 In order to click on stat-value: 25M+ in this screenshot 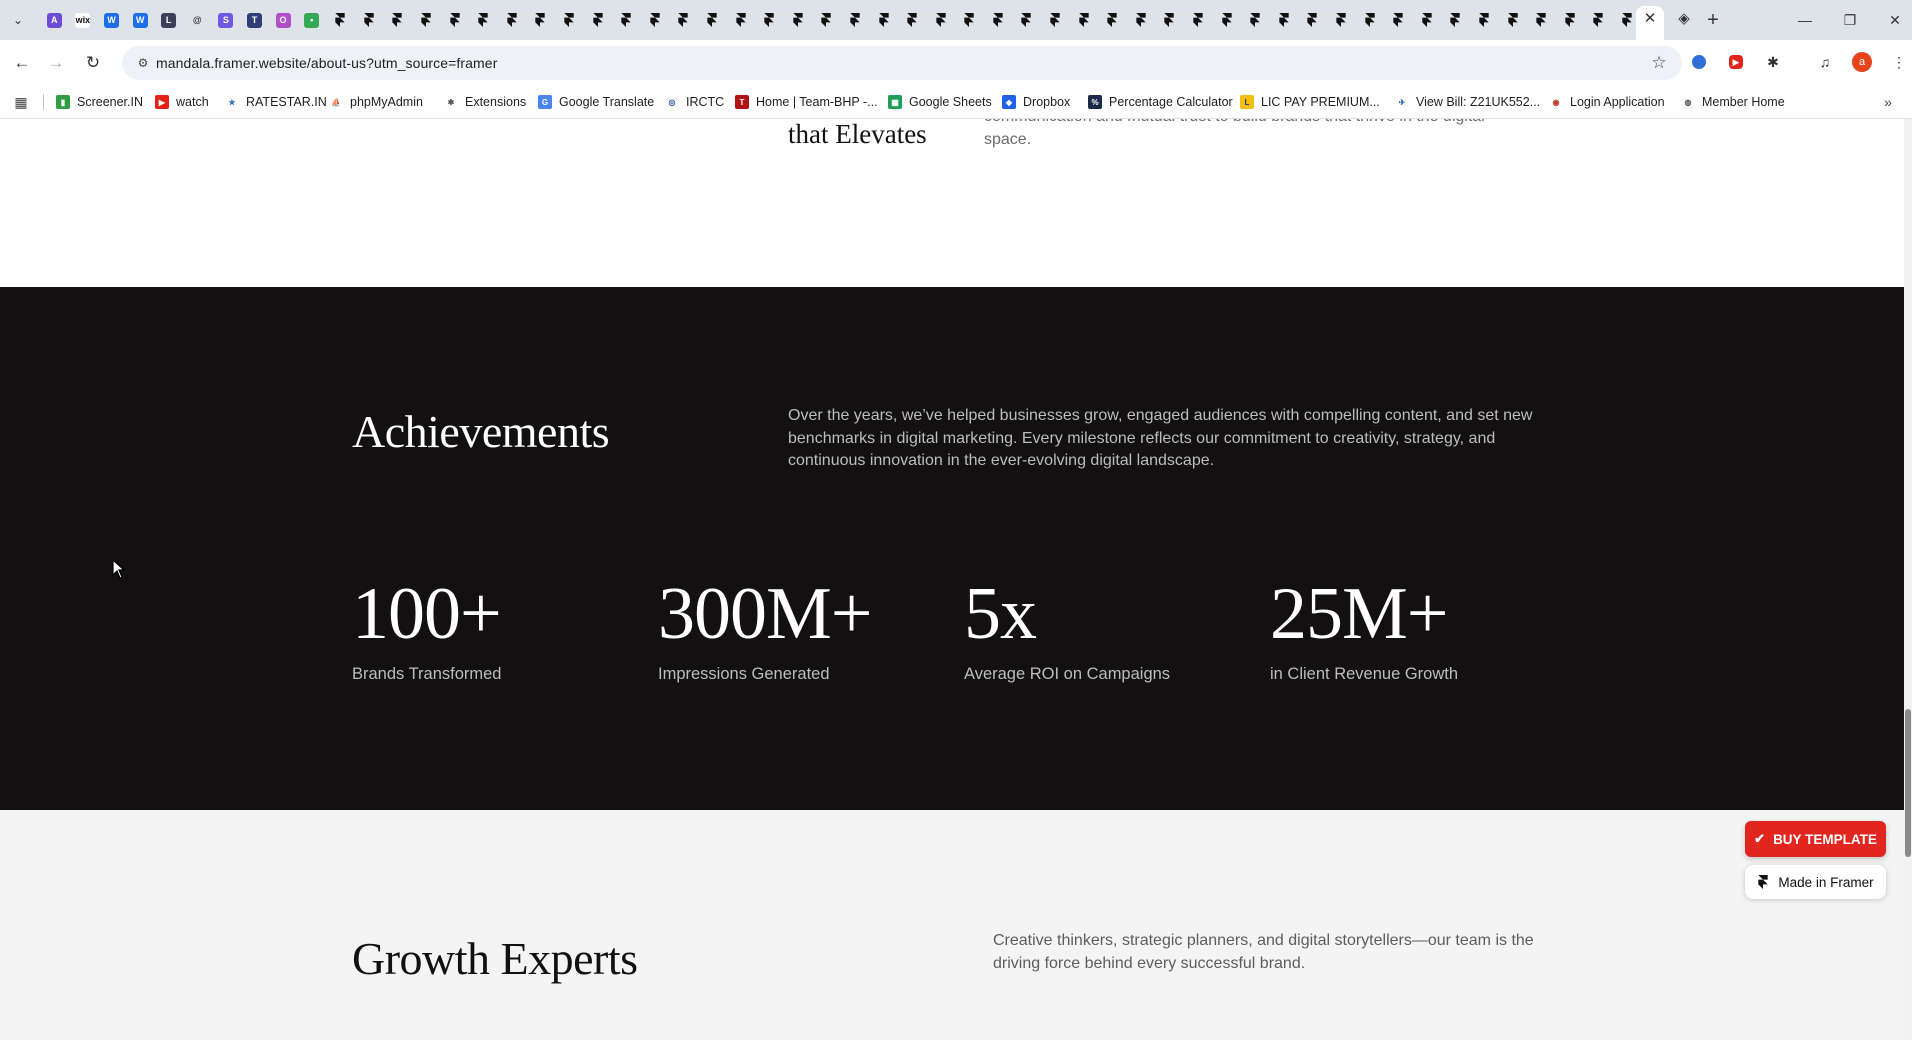, I will do `click(1359, 614)`.